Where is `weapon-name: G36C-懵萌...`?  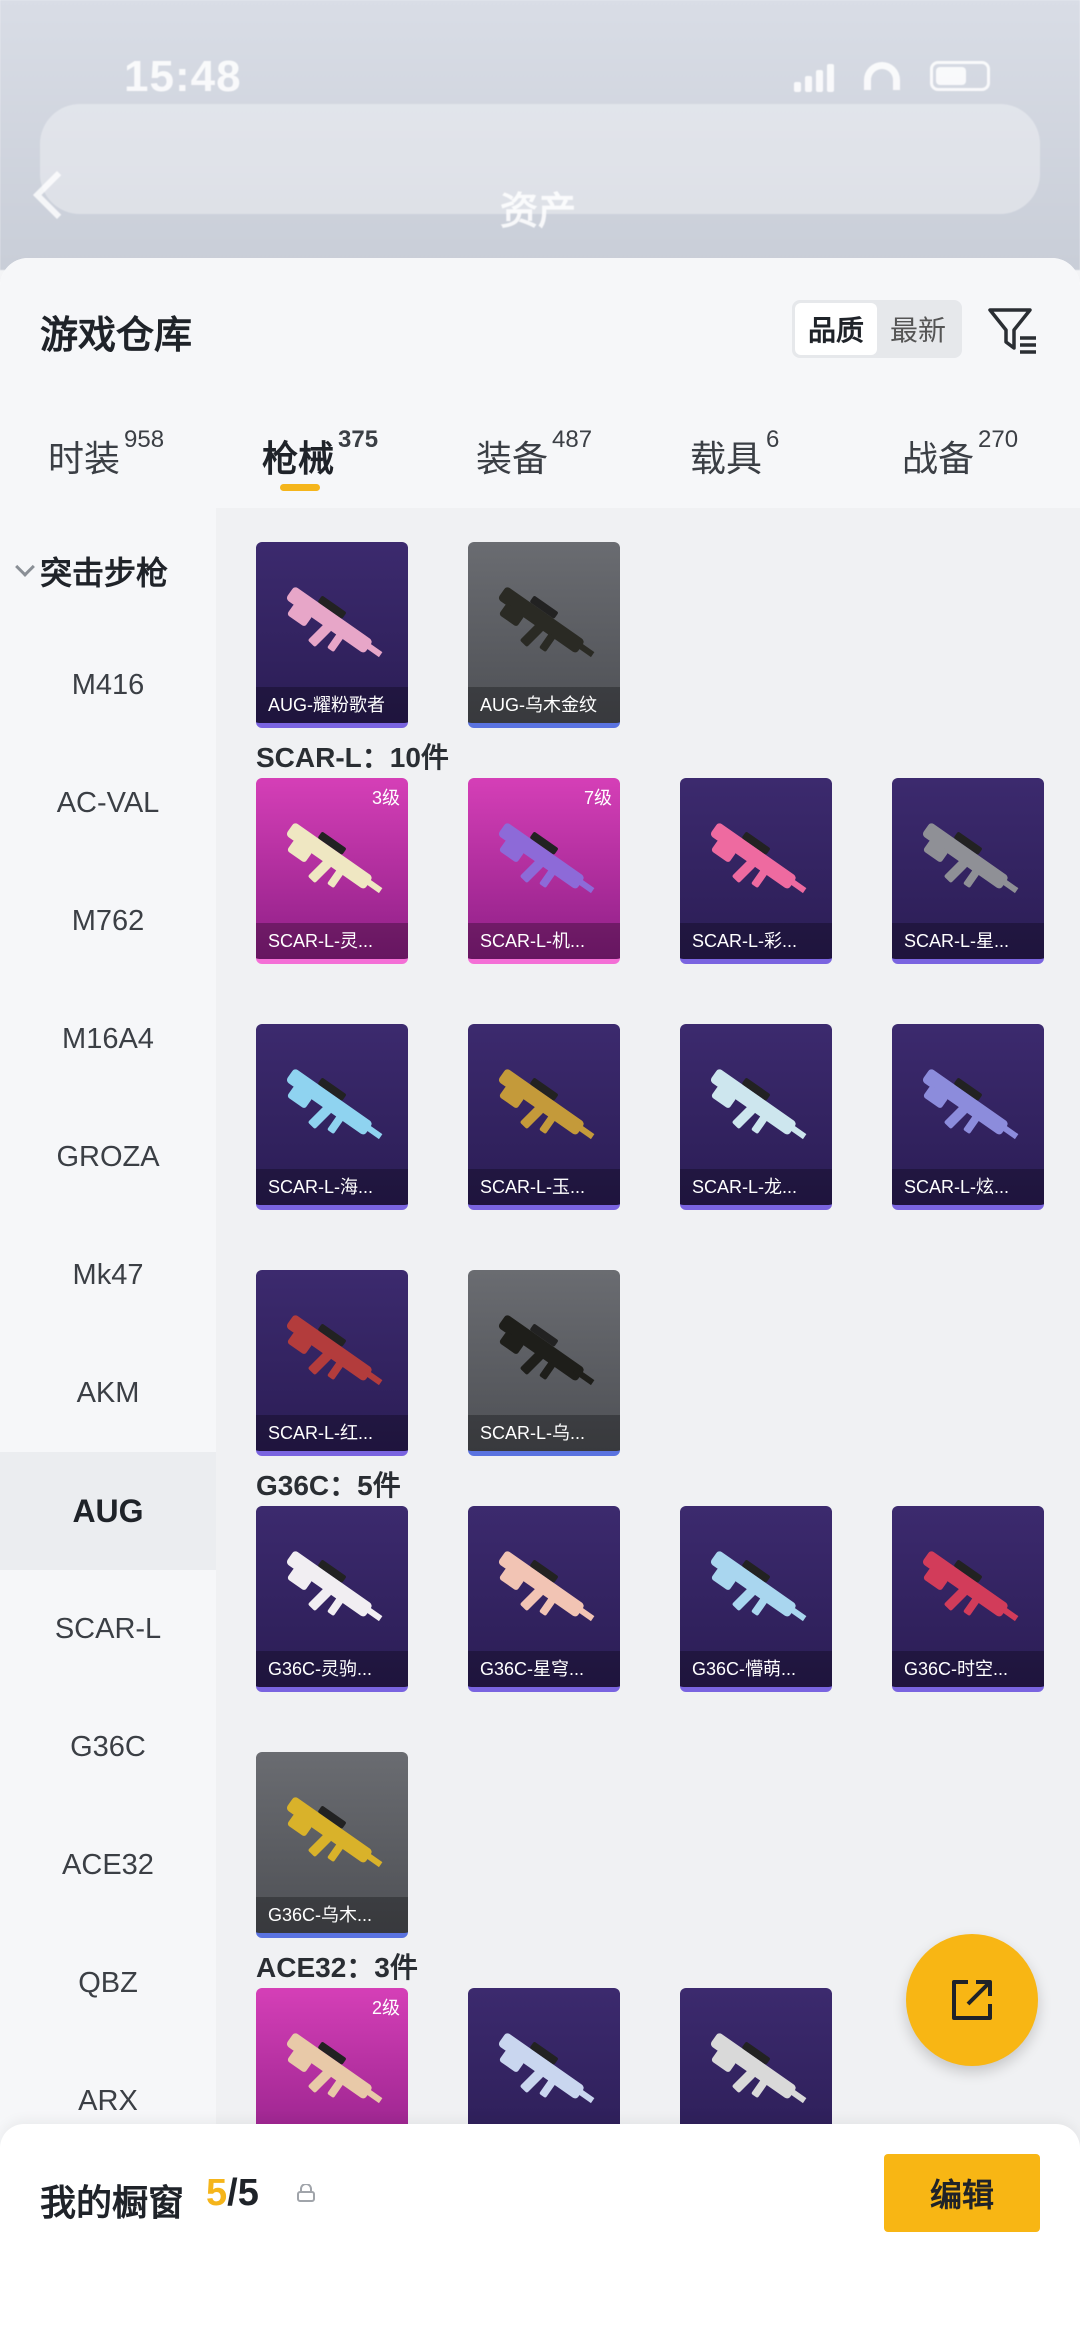
weapon-name: G36C-懵萌... is located at coordinates (756, 1669).